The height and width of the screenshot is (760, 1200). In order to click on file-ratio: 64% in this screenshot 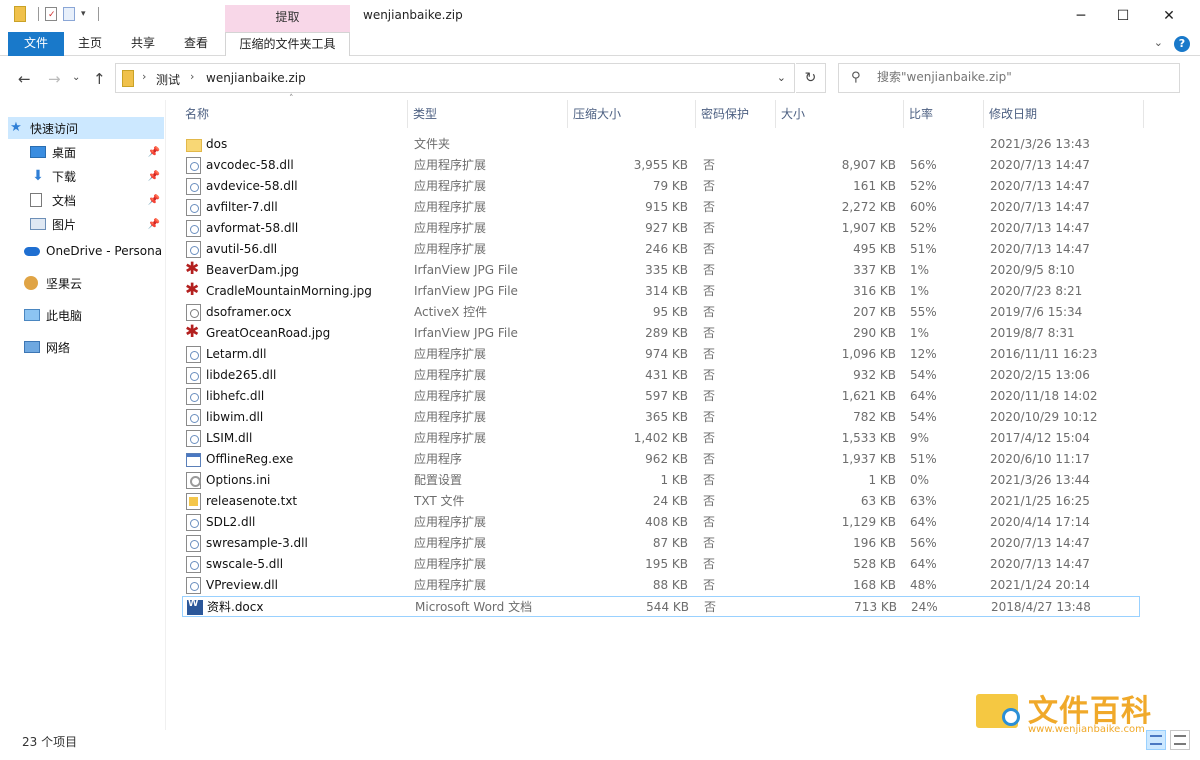, I will do `click(923, 564)`.